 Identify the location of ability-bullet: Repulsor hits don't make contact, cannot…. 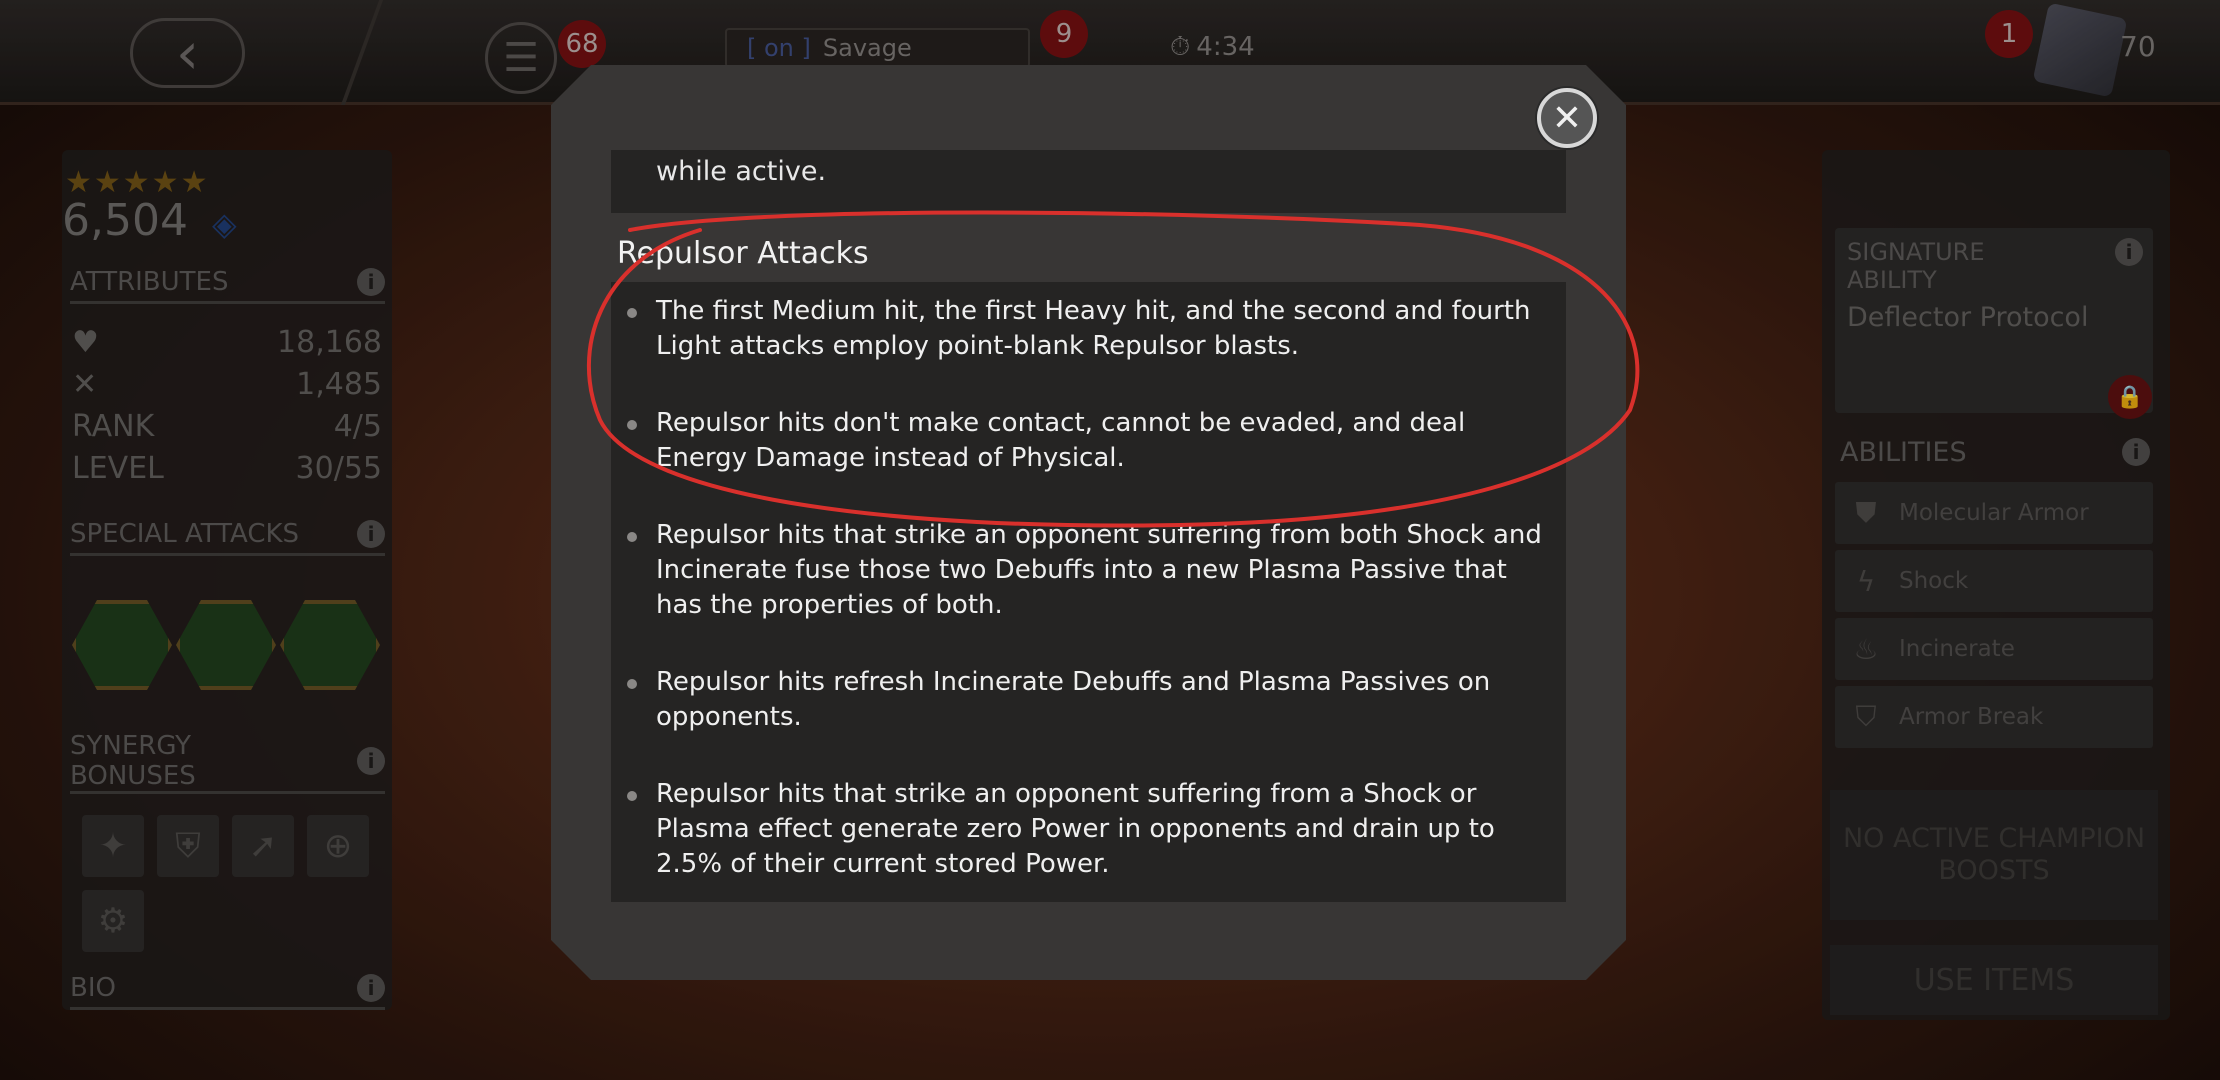
(1088, 441).